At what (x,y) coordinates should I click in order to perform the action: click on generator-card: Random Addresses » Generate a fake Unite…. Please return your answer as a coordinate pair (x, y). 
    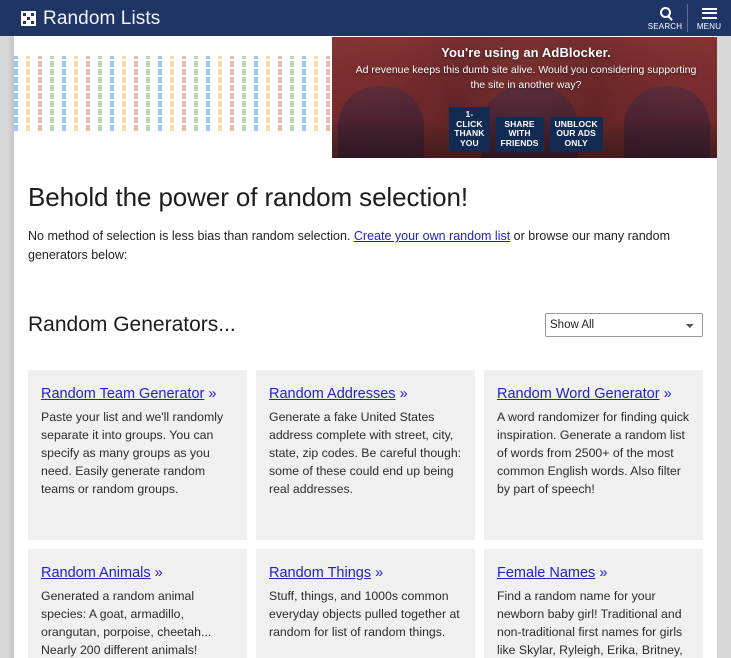
    Looking at the image, I should click on (365, 454).